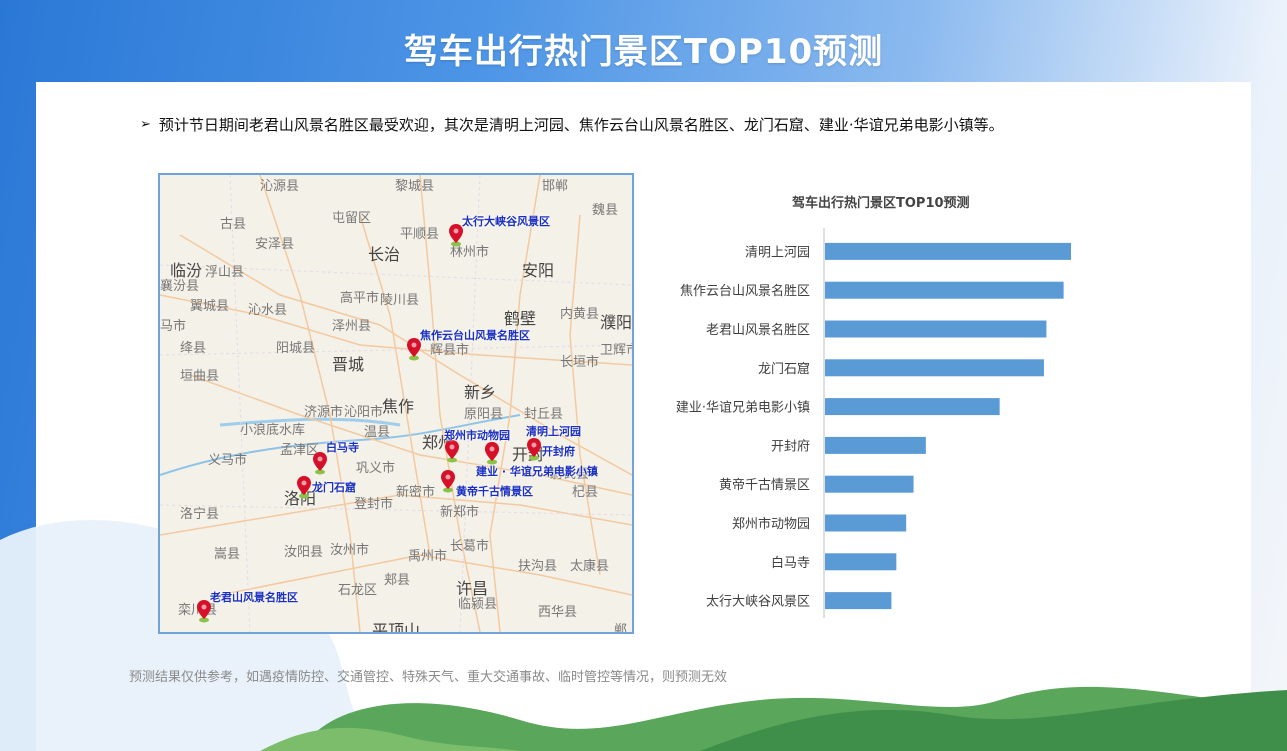 Image resolution: width=1287 pixels, height=751 pixels. What do you see at coordinates (881, 203) in the screenshot?
I see `chart-title: 驾车出行热门景区TOP10预测` at bounding box center [881, 203].